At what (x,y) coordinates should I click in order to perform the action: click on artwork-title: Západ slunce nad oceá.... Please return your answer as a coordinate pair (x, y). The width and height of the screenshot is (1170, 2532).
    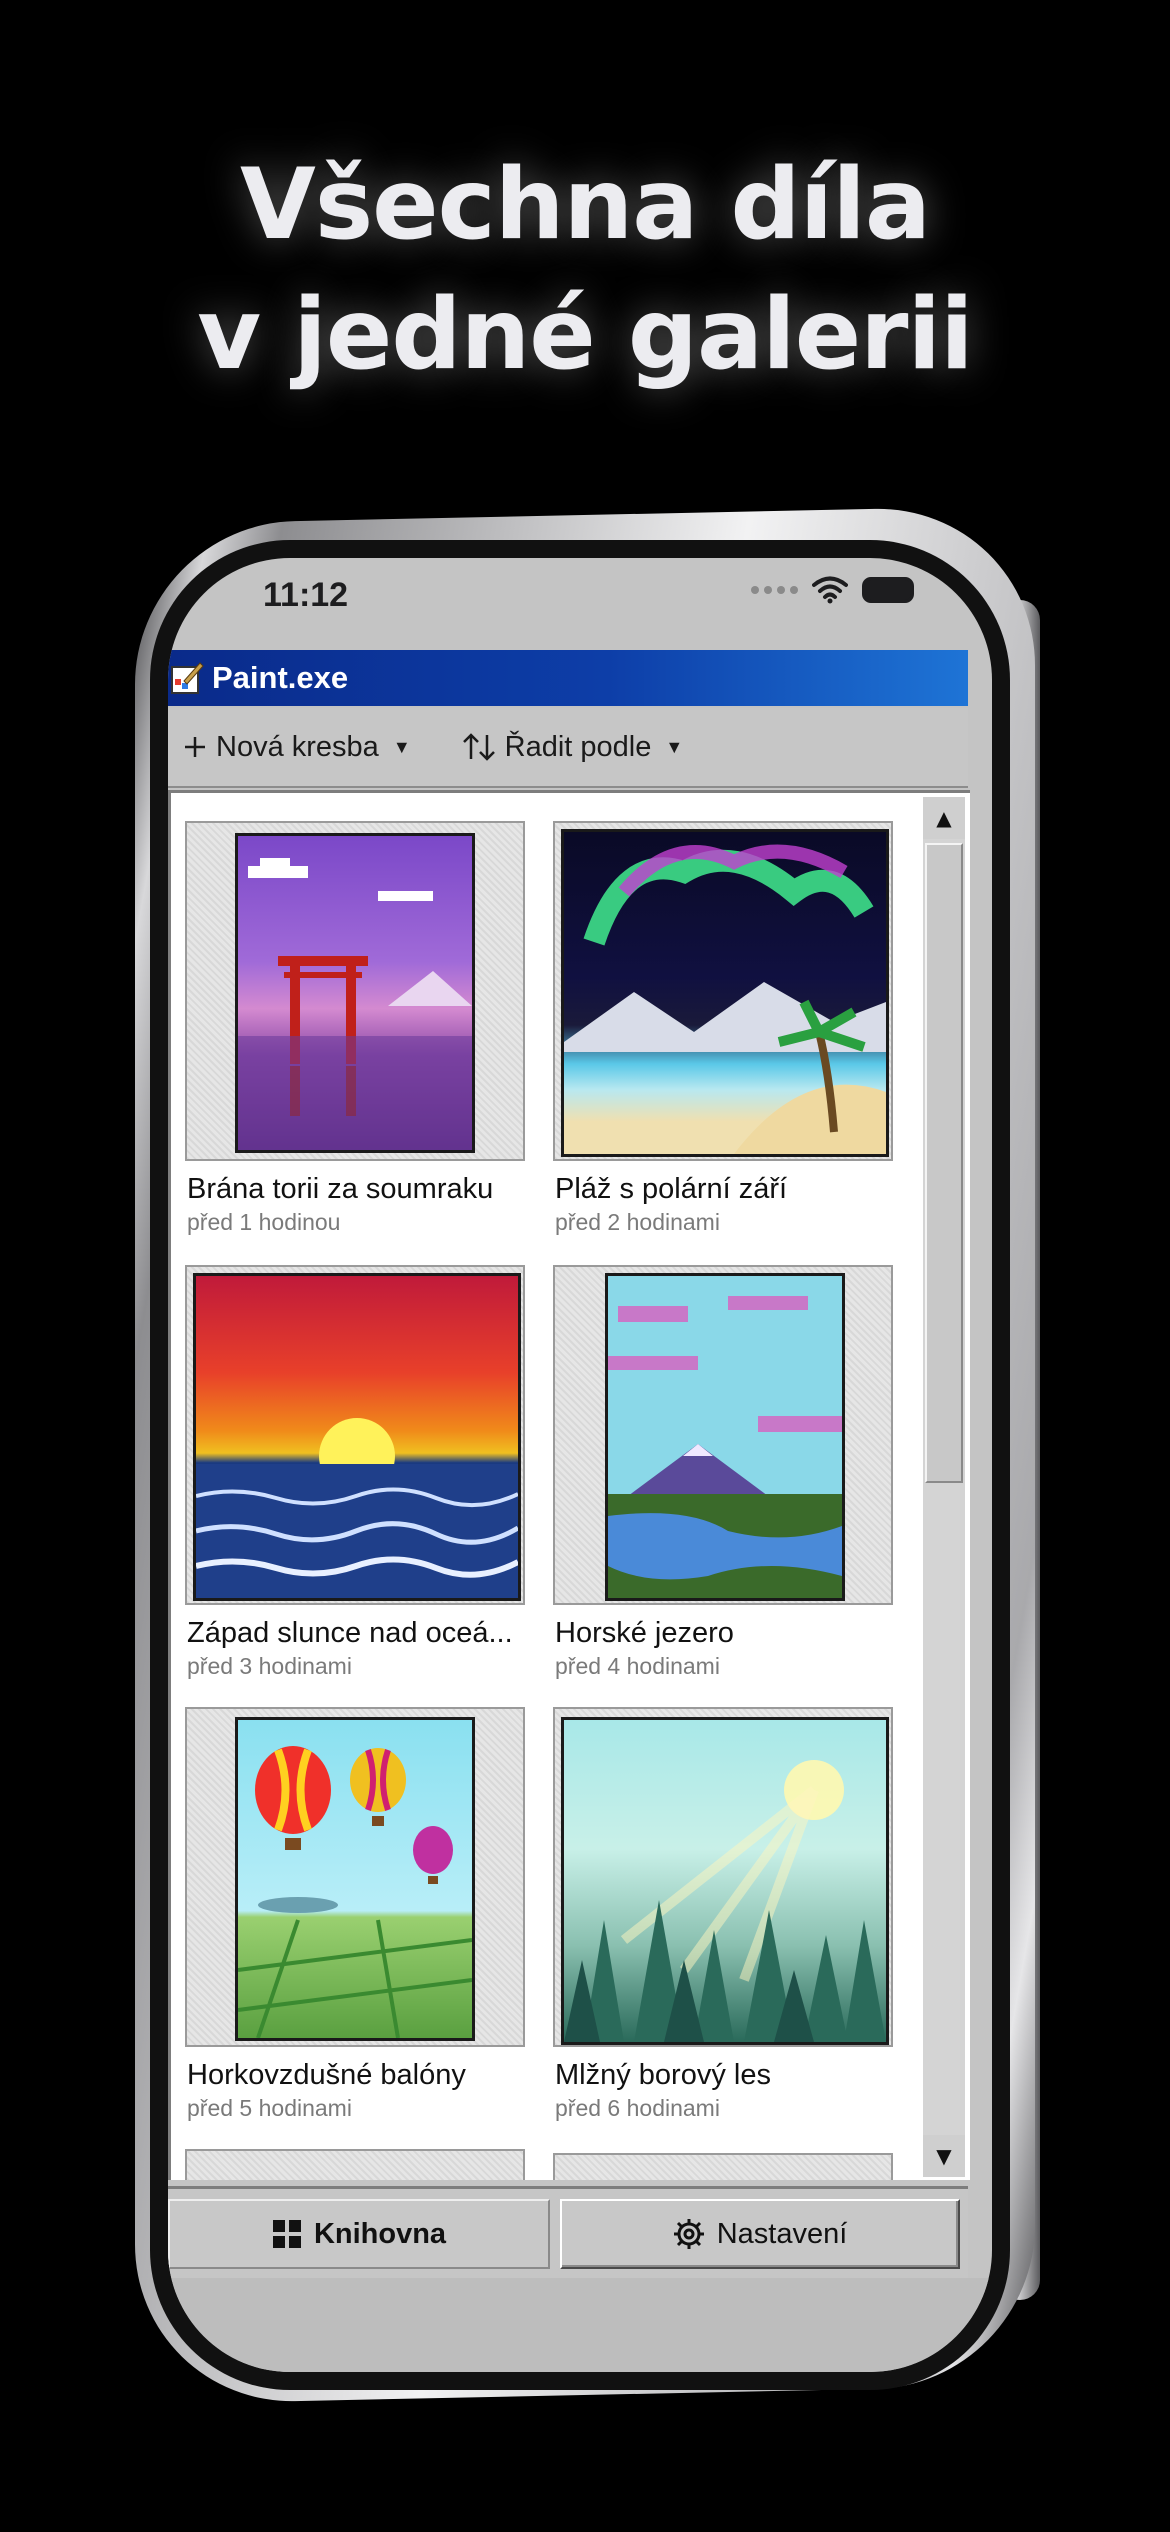
    Looking at the image, I should click on (350, 1633).